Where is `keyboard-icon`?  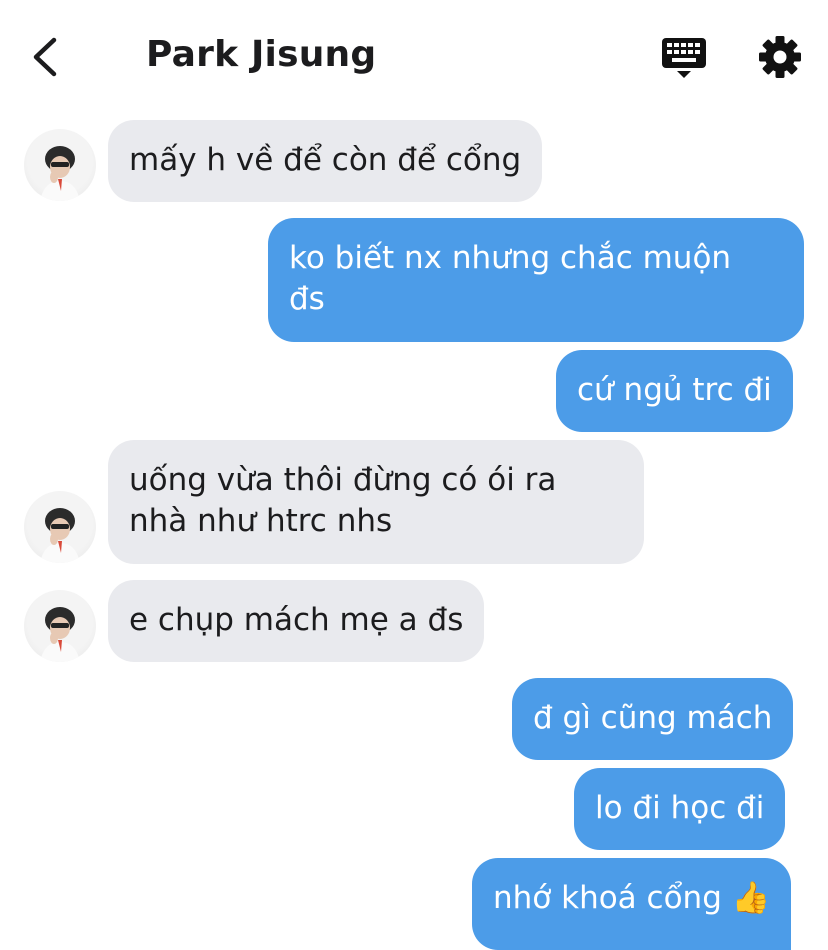
keyboard-icon is located at coordinates (684, 58).